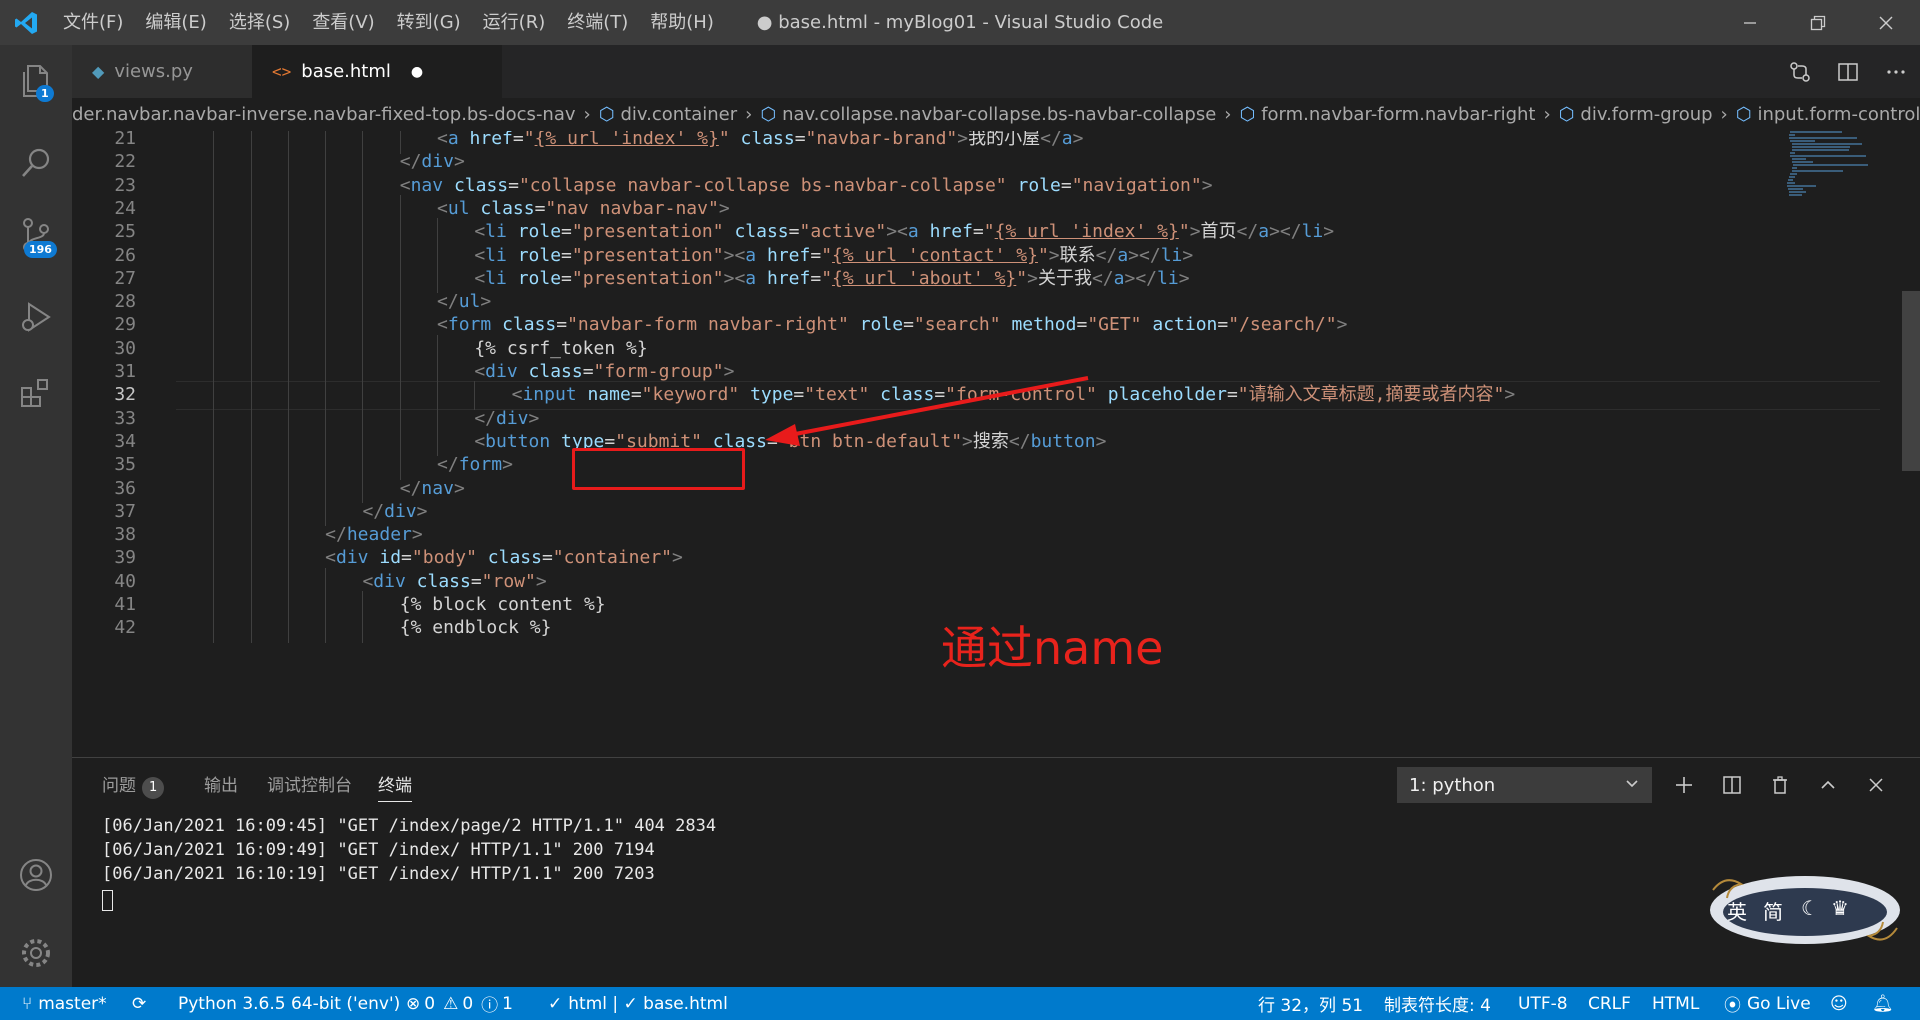  Describe the element at coordinates (1543, 1003) in the screenshot. I see `encoding: UTF-8` at that location.